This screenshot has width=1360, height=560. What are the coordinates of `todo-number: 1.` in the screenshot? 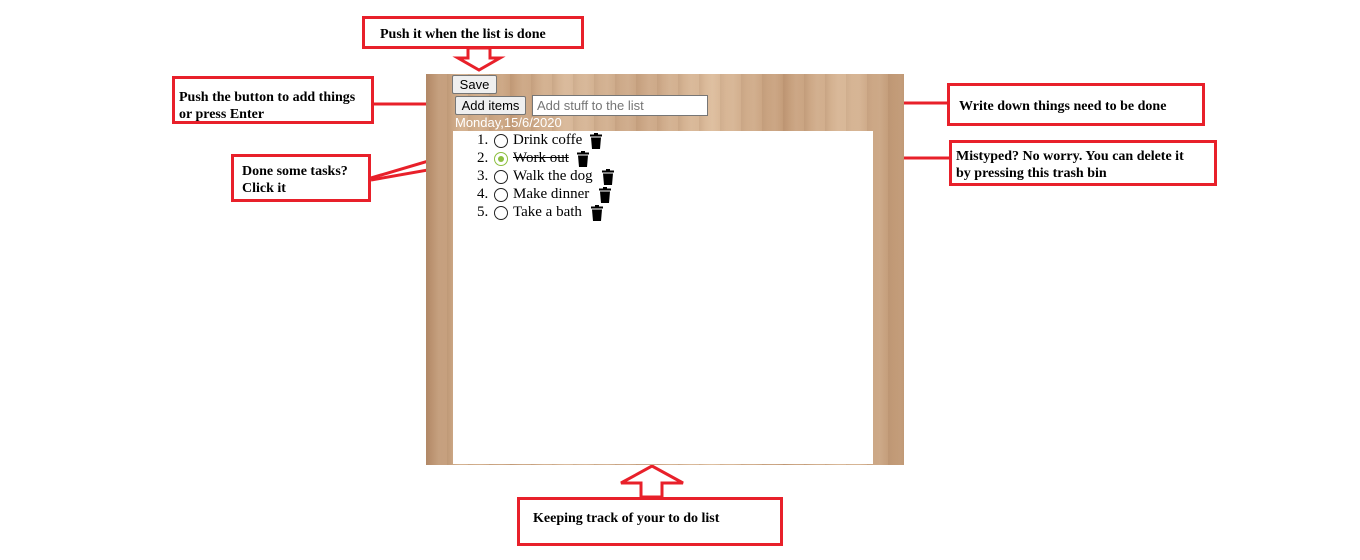 It's located at (483, 140).